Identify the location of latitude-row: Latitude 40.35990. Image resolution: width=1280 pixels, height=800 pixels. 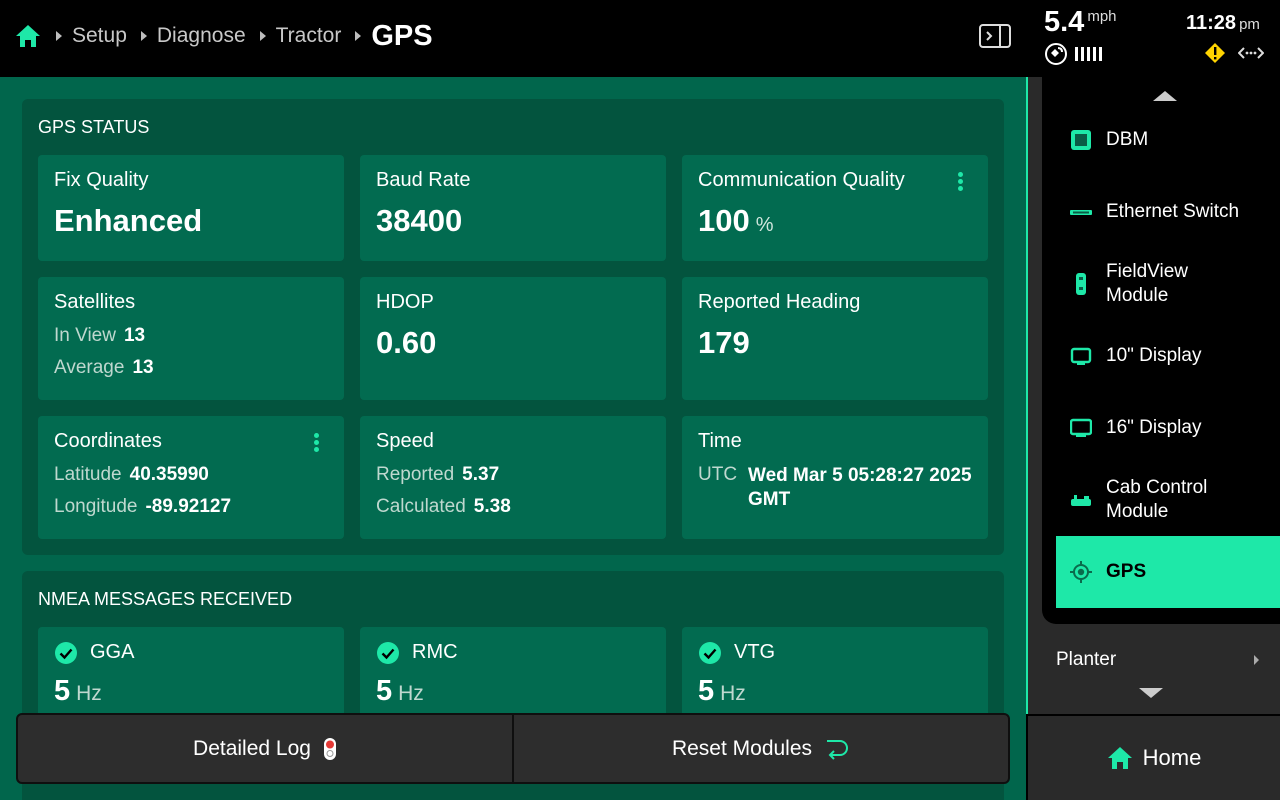
(131, 475).